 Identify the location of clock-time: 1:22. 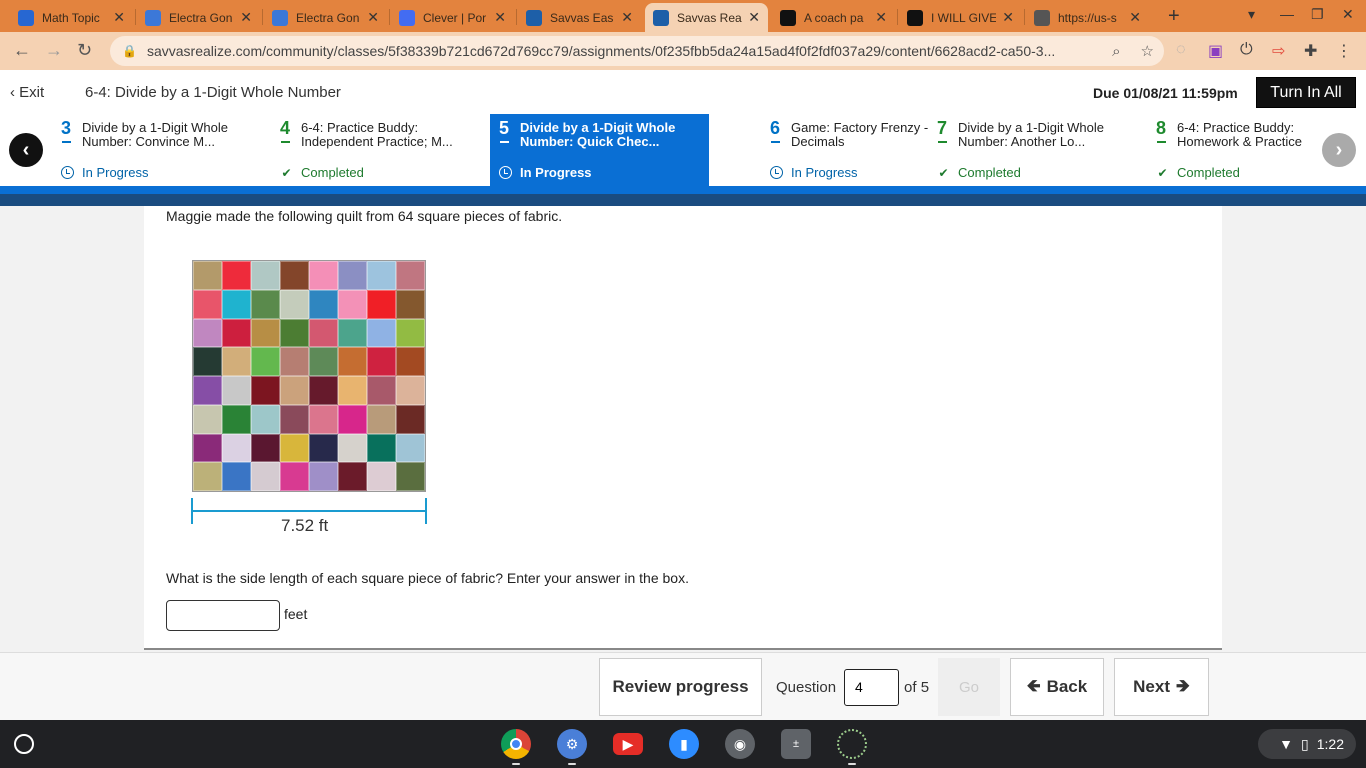
(1330, 744).